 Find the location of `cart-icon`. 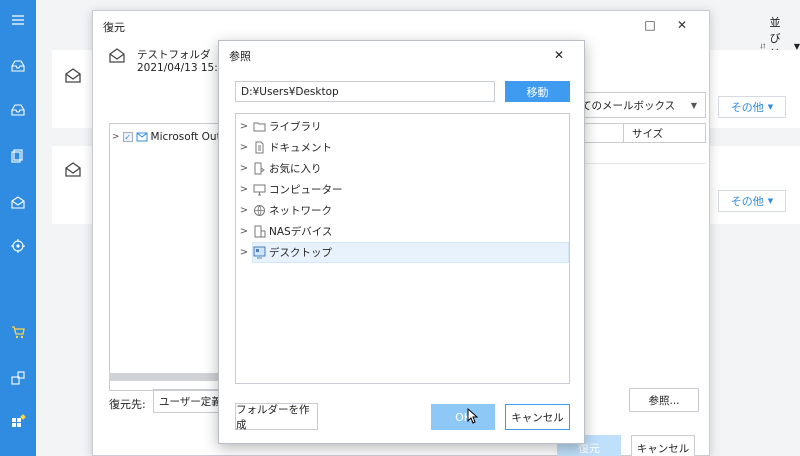

cart-icon is located at coordinates (18, 332).